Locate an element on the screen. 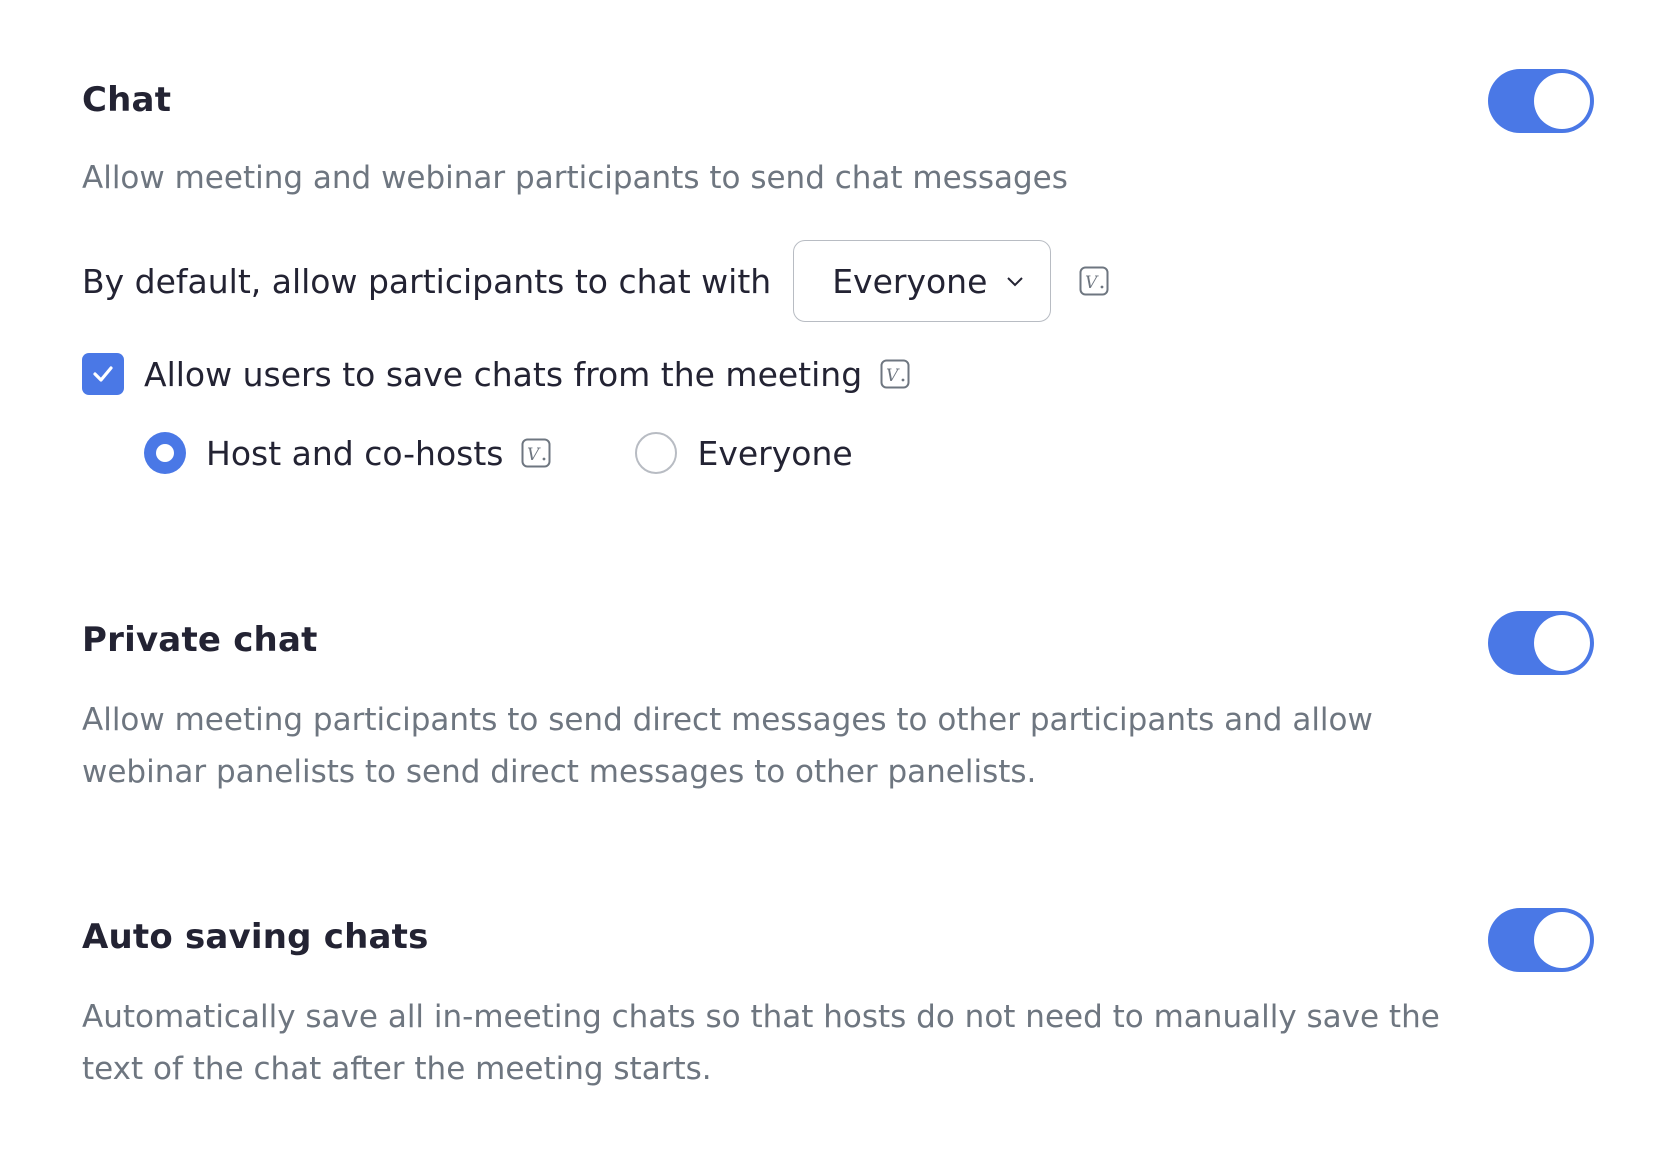  checkmark-icon is located at coordinates (103, 374).